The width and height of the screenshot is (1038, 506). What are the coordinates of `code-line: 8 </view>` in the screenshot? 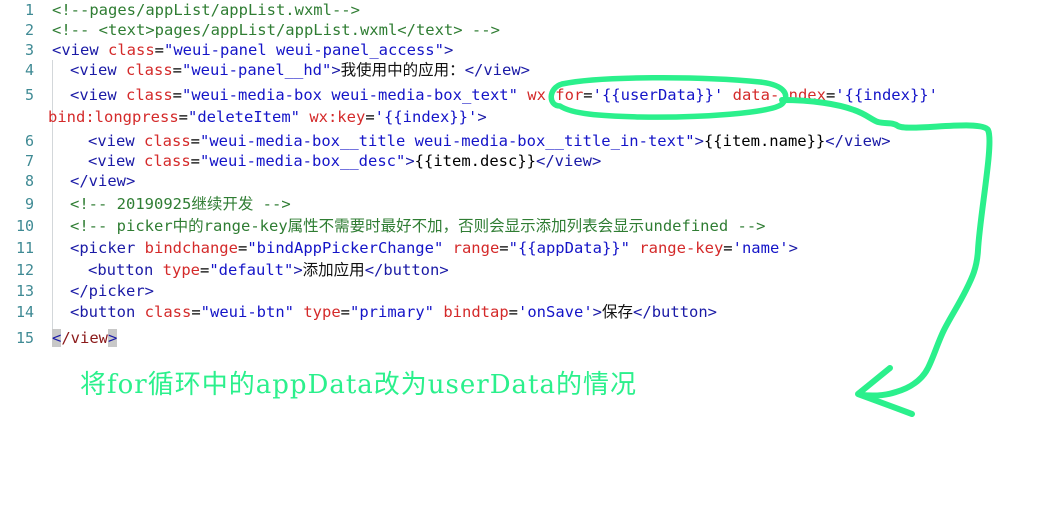 It's located at (519, 181).